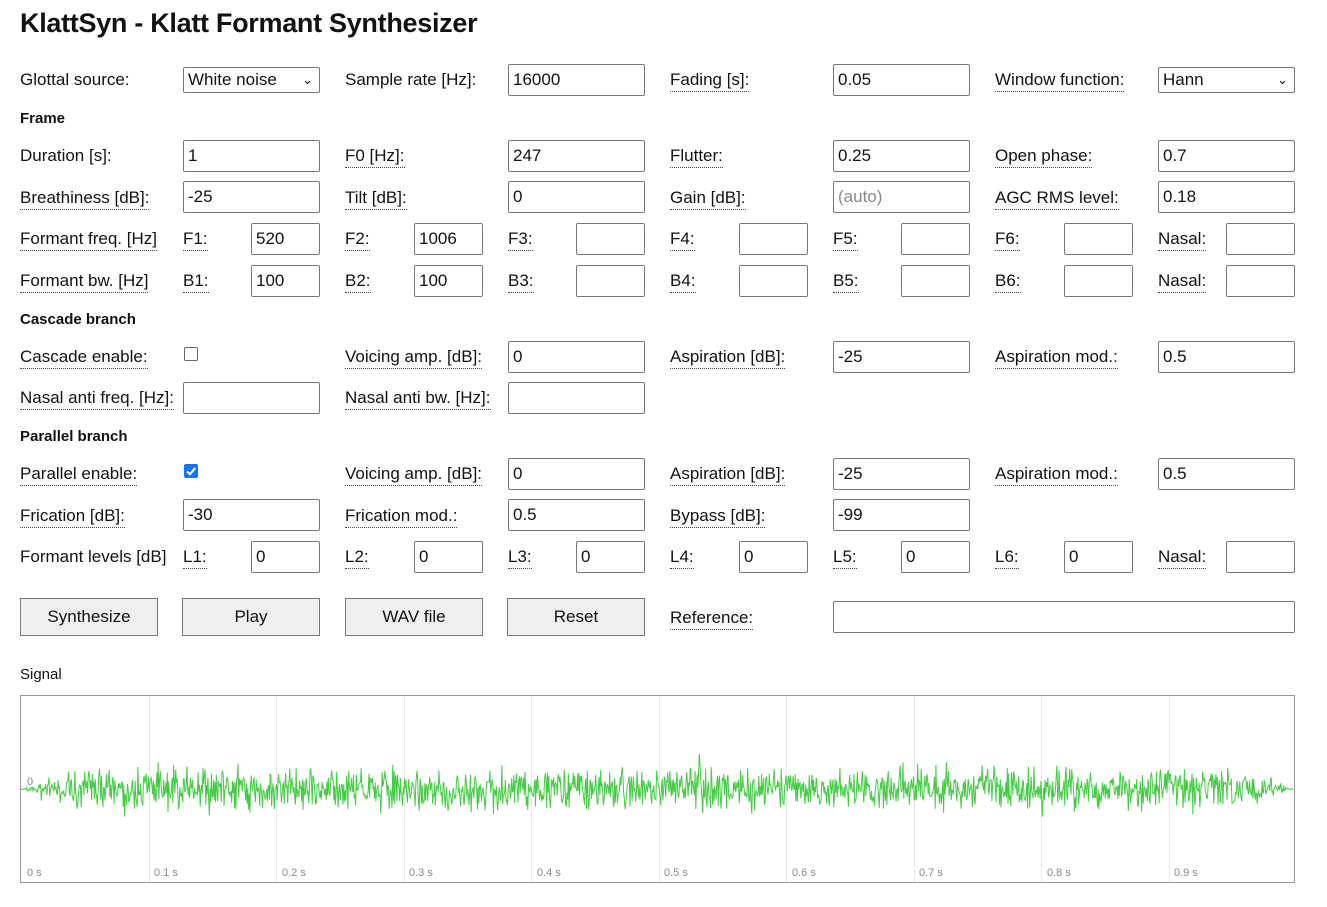 Image resolution: width=1327 pixels, height=907 pixels. I want to click on f0-input, so click(576, 156).